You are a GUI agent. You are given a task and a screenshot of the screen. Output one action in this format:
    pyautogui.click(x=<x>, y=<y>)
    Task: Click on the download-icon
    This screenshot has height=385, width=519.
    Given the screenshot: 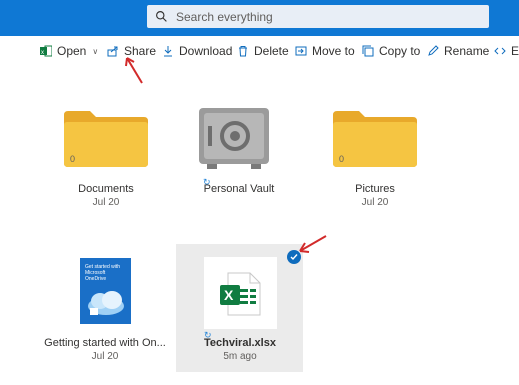 What is the action you would take?
    pyautogui.click(x=168, y=51)
    